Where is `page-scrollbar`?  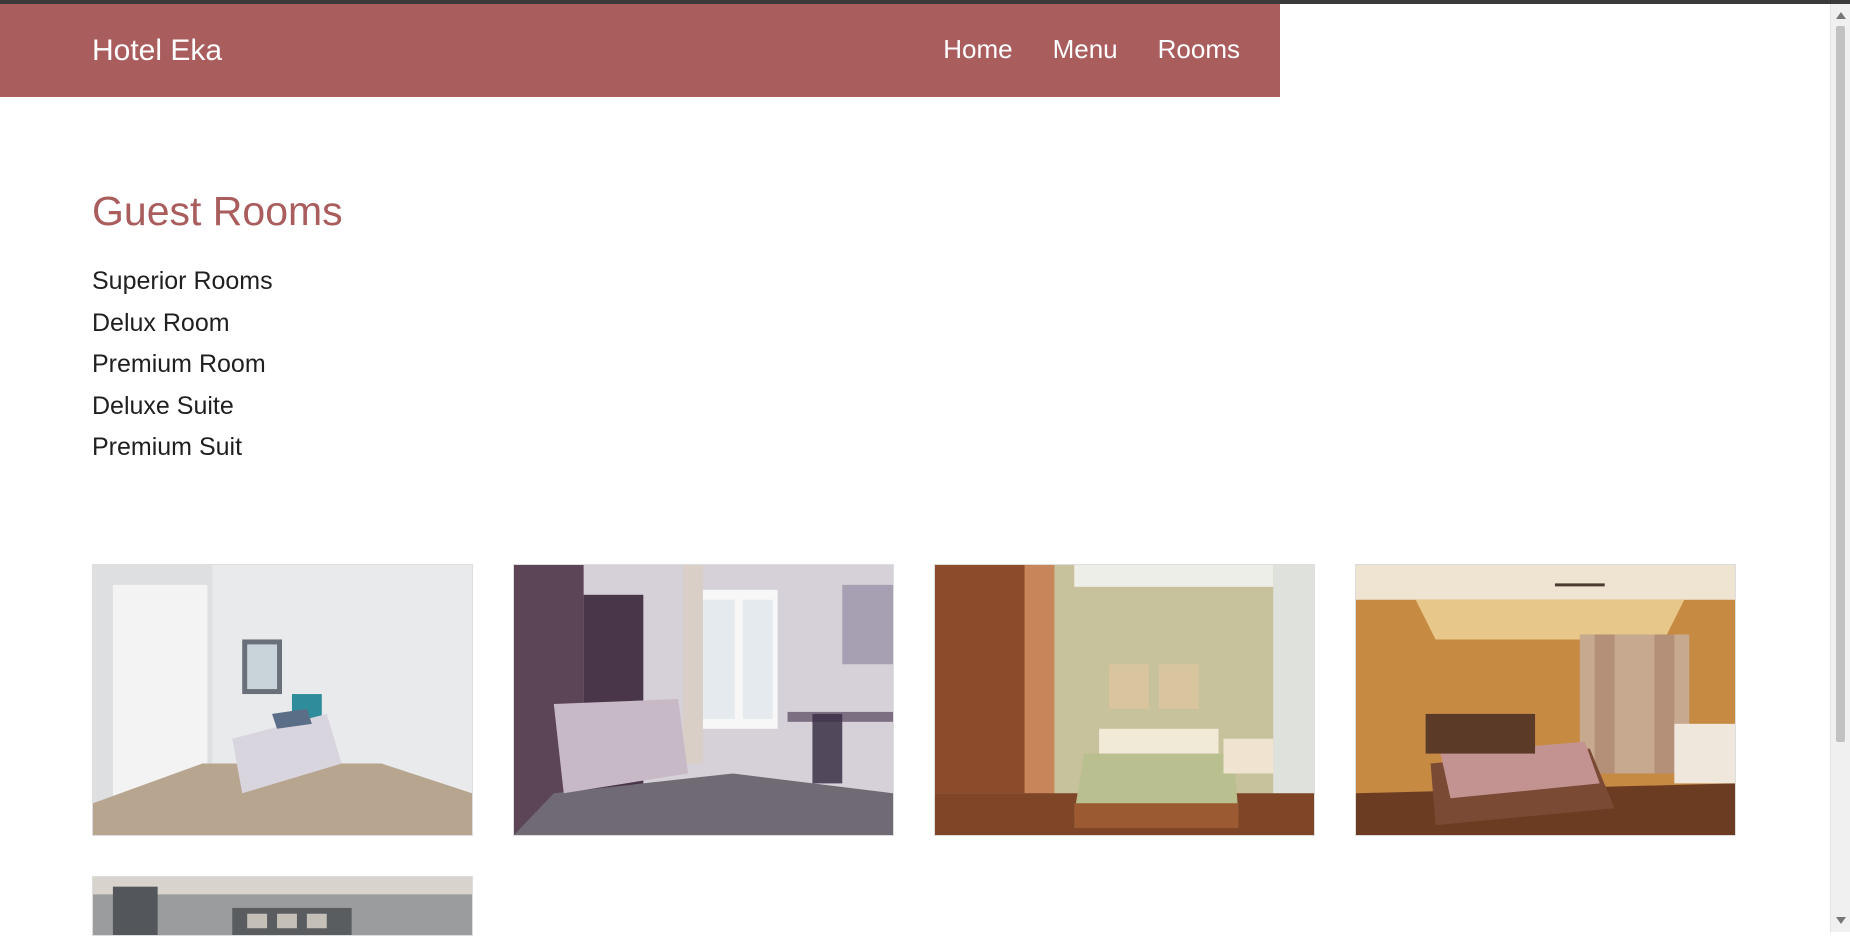
page-scrollbar is located at coordinates (1840, 468).